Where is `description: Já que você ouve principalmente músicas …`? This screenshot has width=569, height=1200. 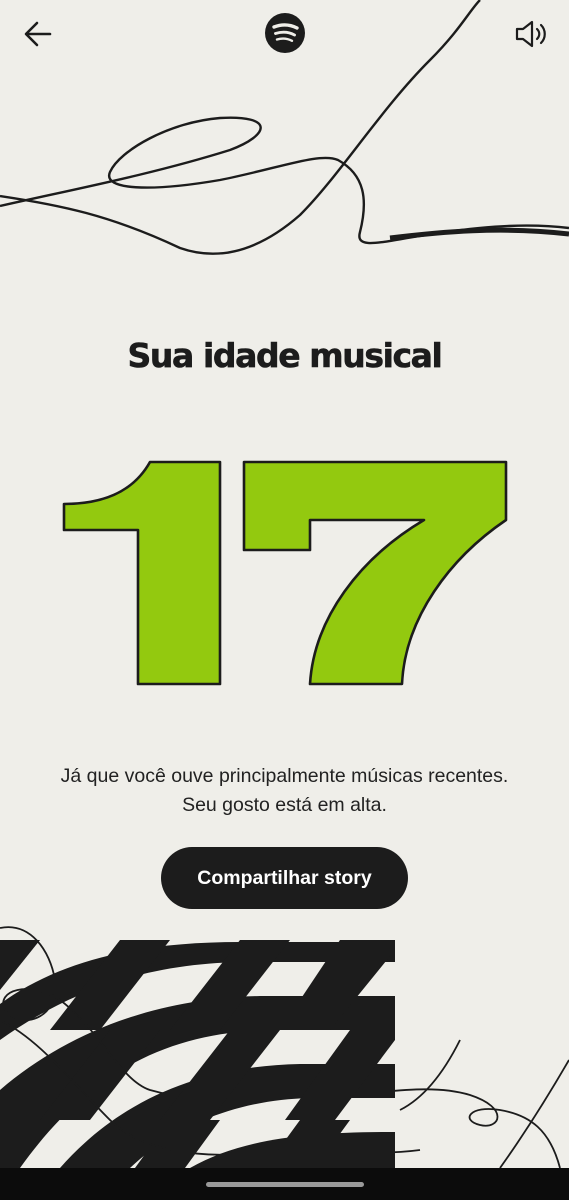
description: Já que você ouve principalmente músicas … is located at coordinates (284, 791).